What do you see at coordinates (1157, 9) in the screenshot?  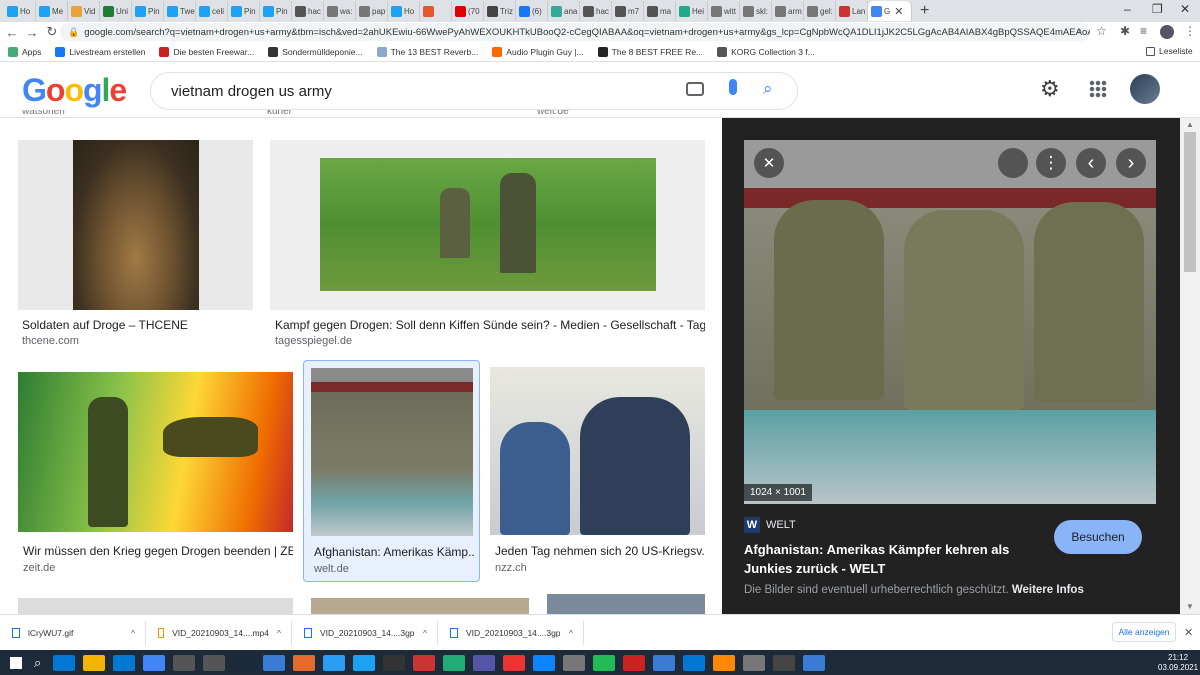 I see `maximize-button: ❐` at bounding box center [1157, 9].